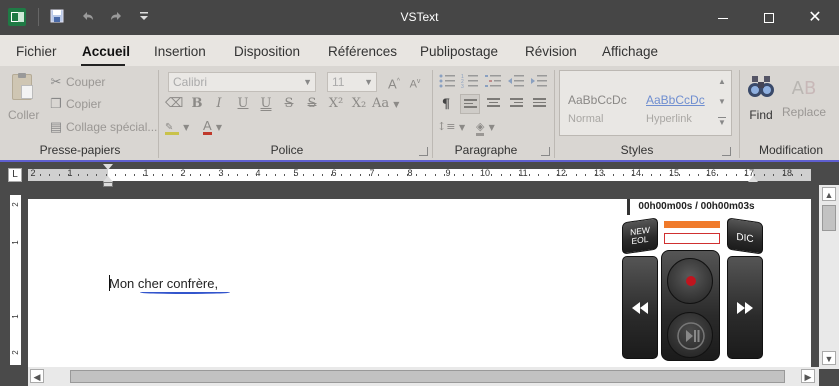 Image resolution: width=839 pixels, height=386 pixels. Describe the element at coordinates (36, 51) in the screenshot. I see `tab-fichier: Fichier` at that location.